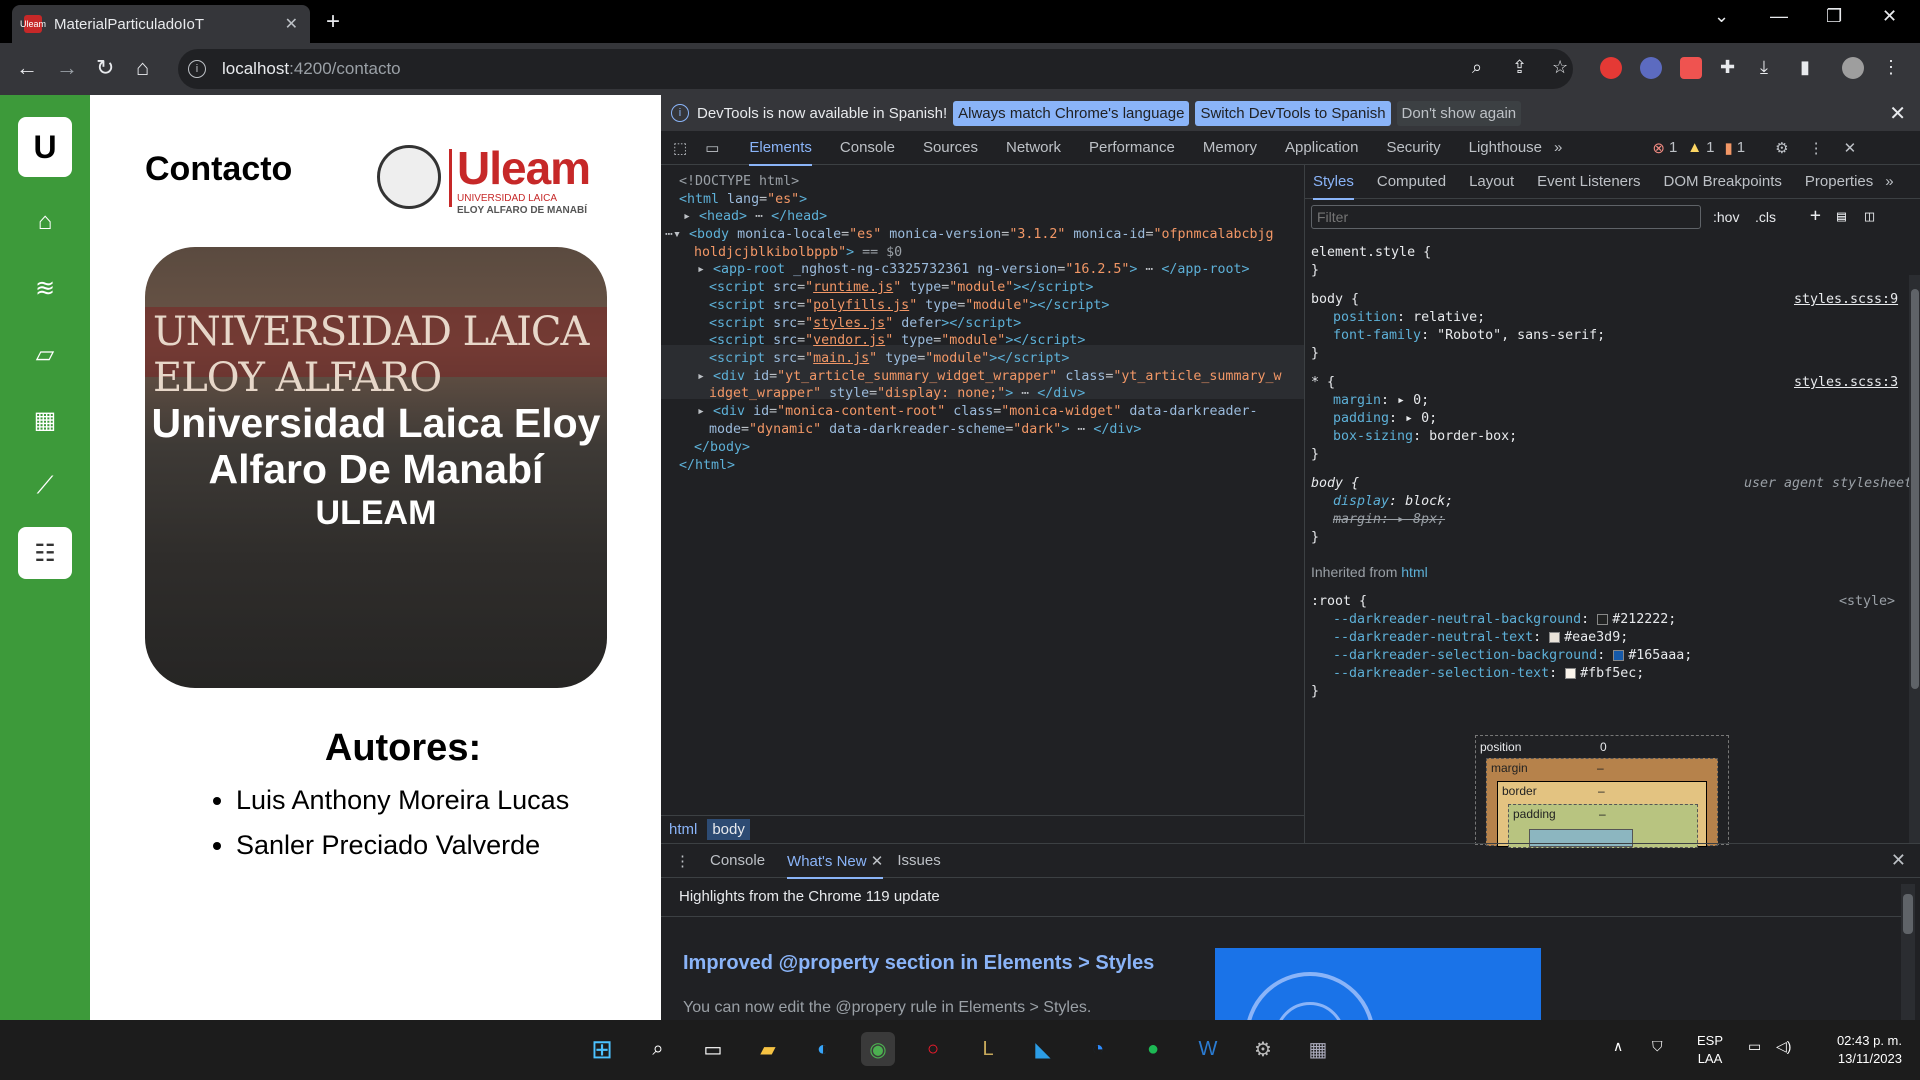  Describe the element at coordinates (1413, 147) in the screenshot. I see `tab-security: Security` at that location.